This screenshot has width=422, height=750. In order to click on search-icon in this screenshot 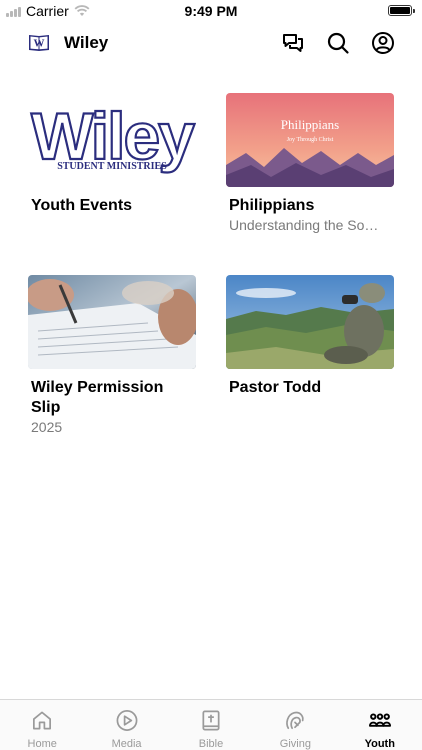, I will do `click(338, 43)`.